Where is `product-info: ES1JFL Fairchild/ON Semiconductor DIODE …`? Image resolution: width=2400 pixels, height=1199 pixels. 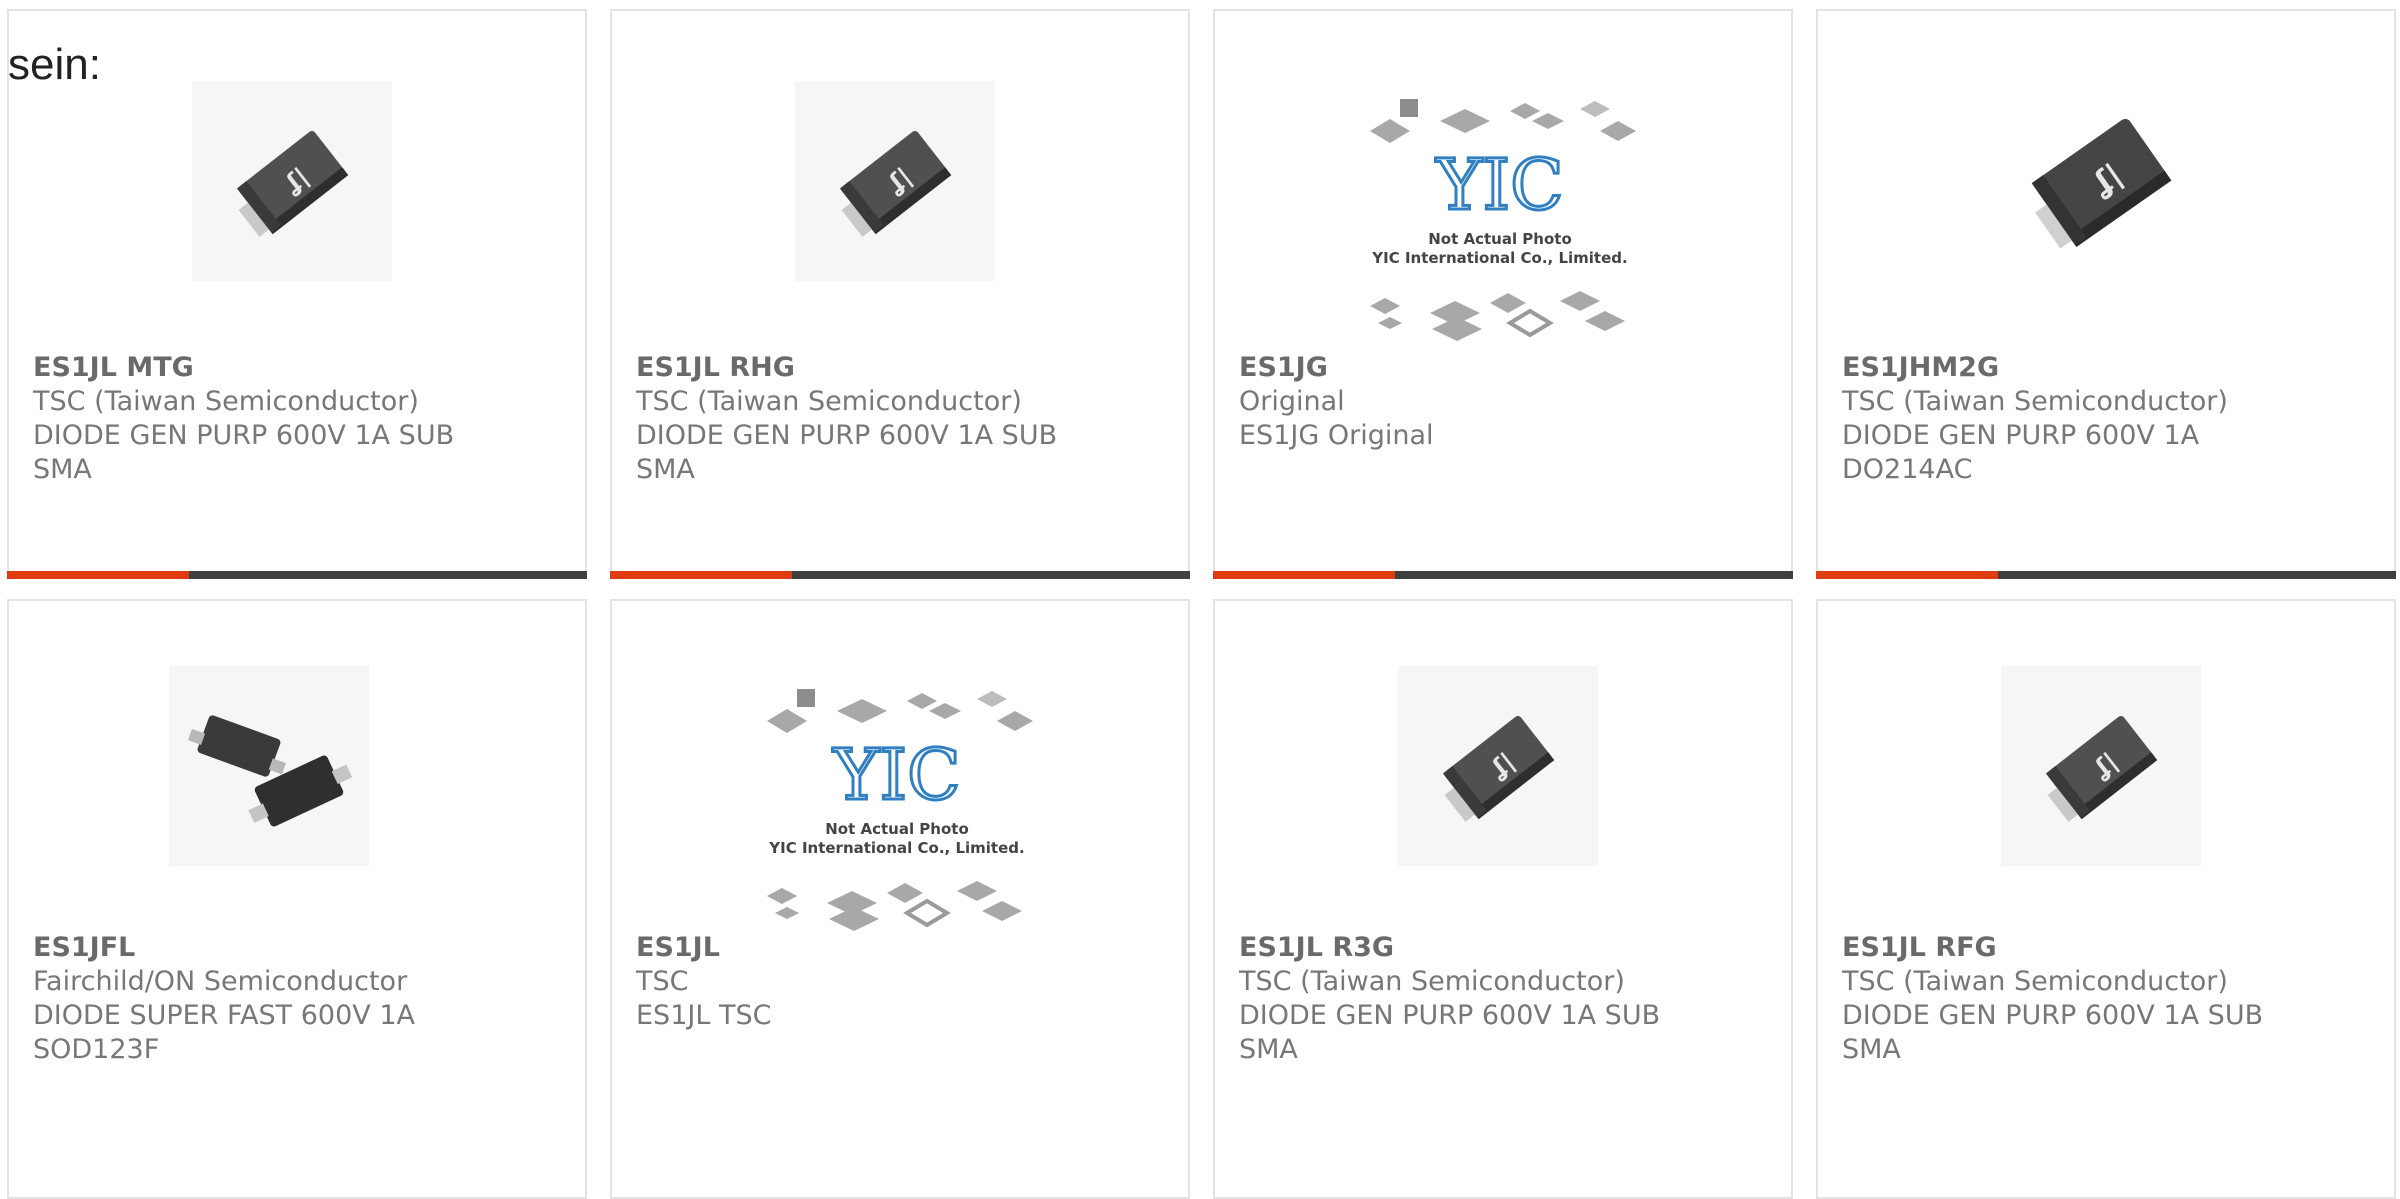 product-info: ES1JFL Fairchild/ON Semiconductor DIODE … is located at coordinates (294, 999).